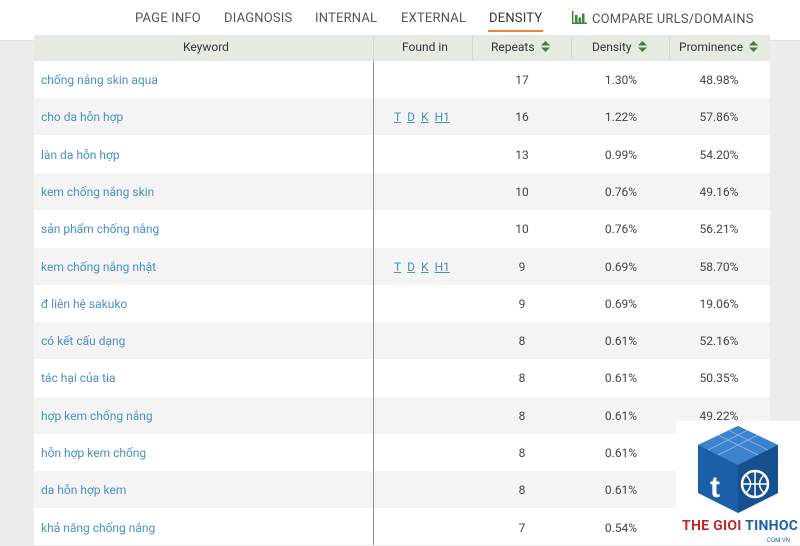 This screenshot has width=800, height=546. What do you see at coordinates (402, 303) in the screenshot?
I see `table-row: đ liên hệ sakuko 9 0.69% 19.06%` at bounding box center [402, 303].